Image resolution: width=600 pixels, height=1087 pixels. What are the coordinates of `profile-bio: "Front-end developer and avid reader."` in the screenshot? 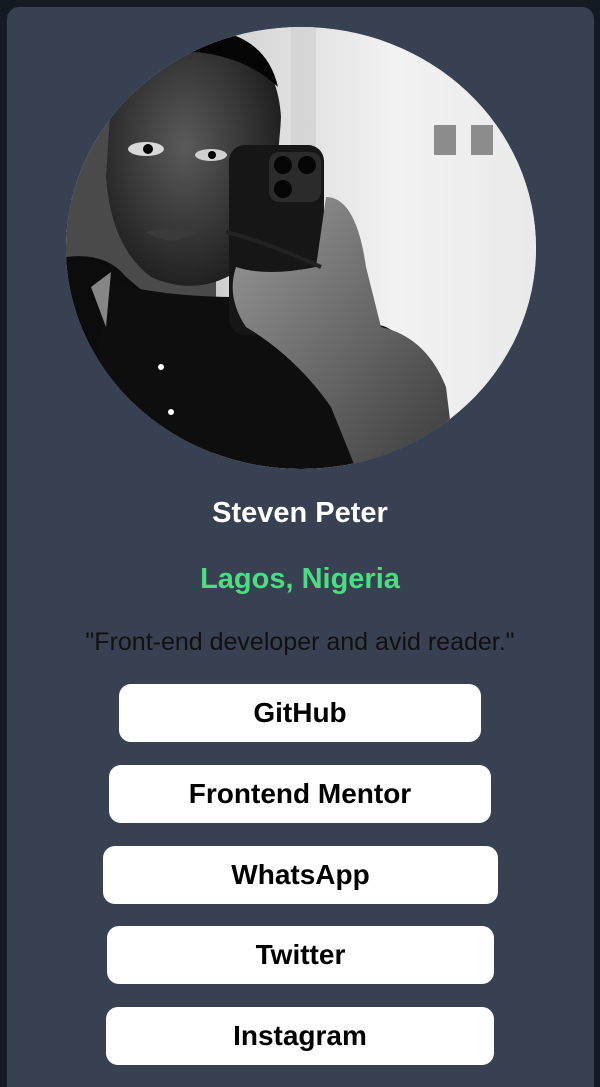 It's located at (300, 642).